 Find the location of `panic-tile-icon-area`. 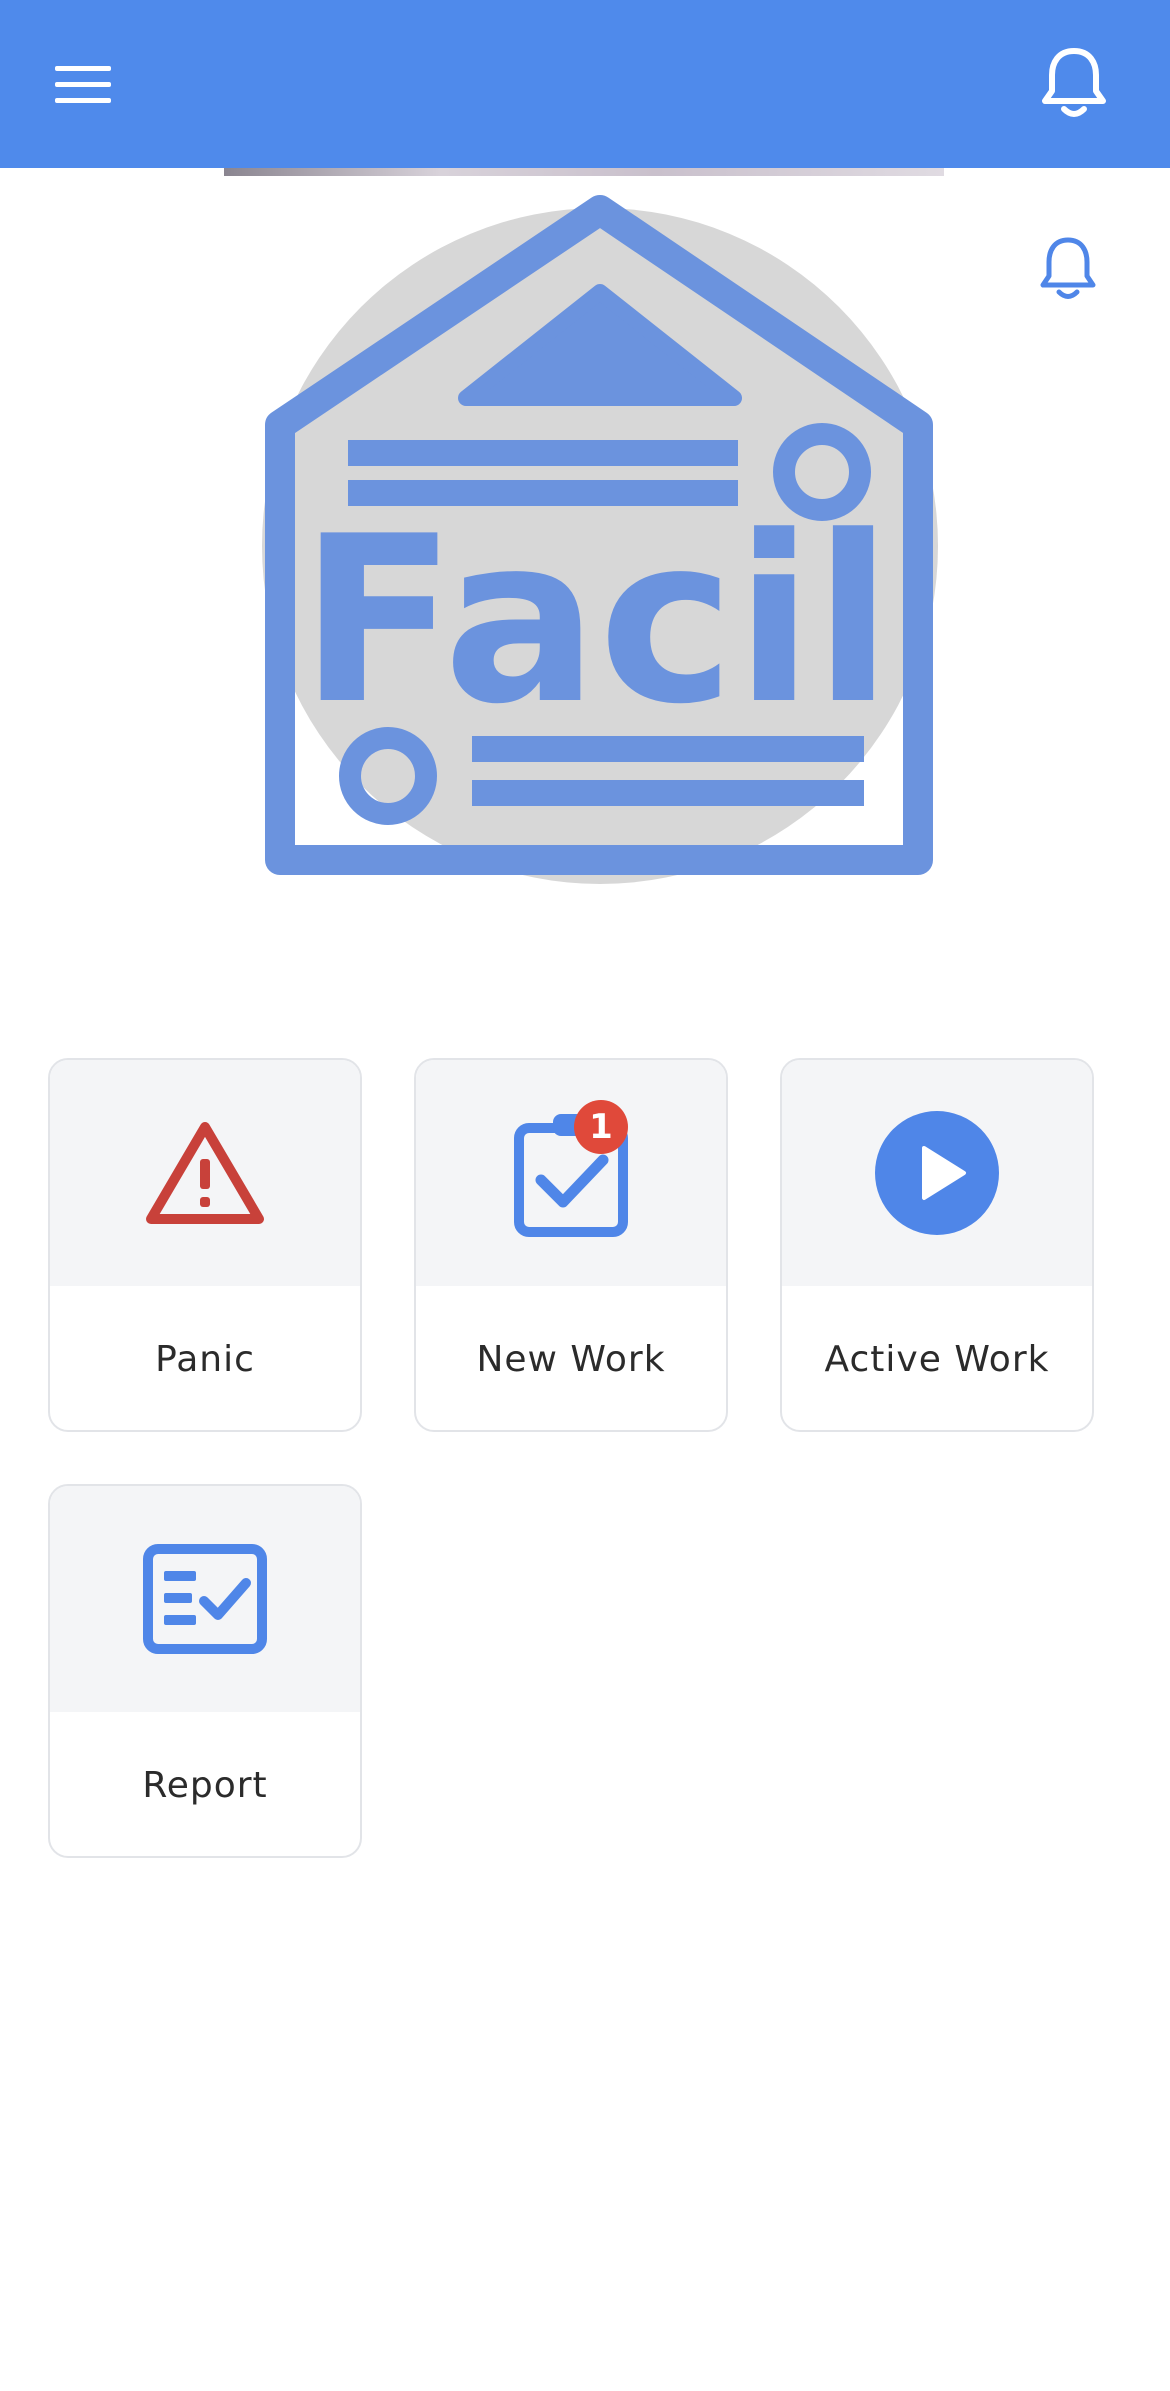

panic-tile-icon-area is located at coordinates (205, 1173).